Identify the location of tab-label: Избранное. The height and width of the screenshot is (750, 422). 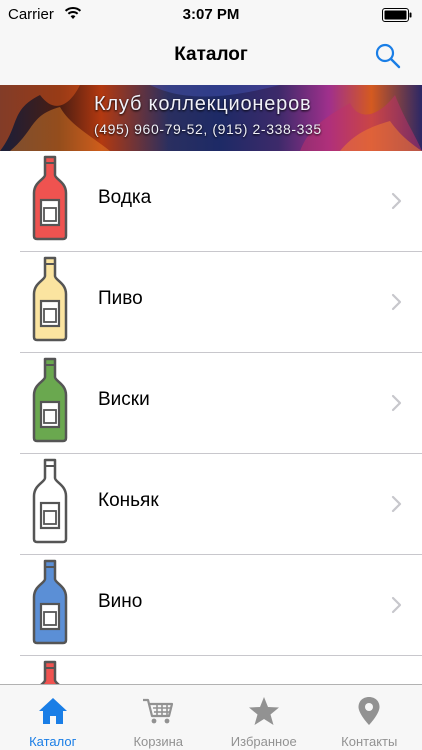
(263, 741).